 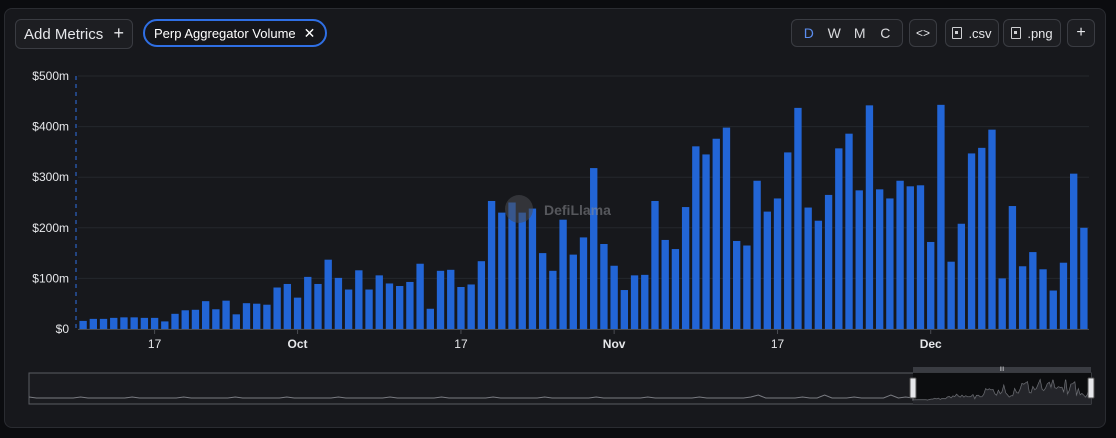 I want to click on grip-icon: III, so click(x=1001, y=370).